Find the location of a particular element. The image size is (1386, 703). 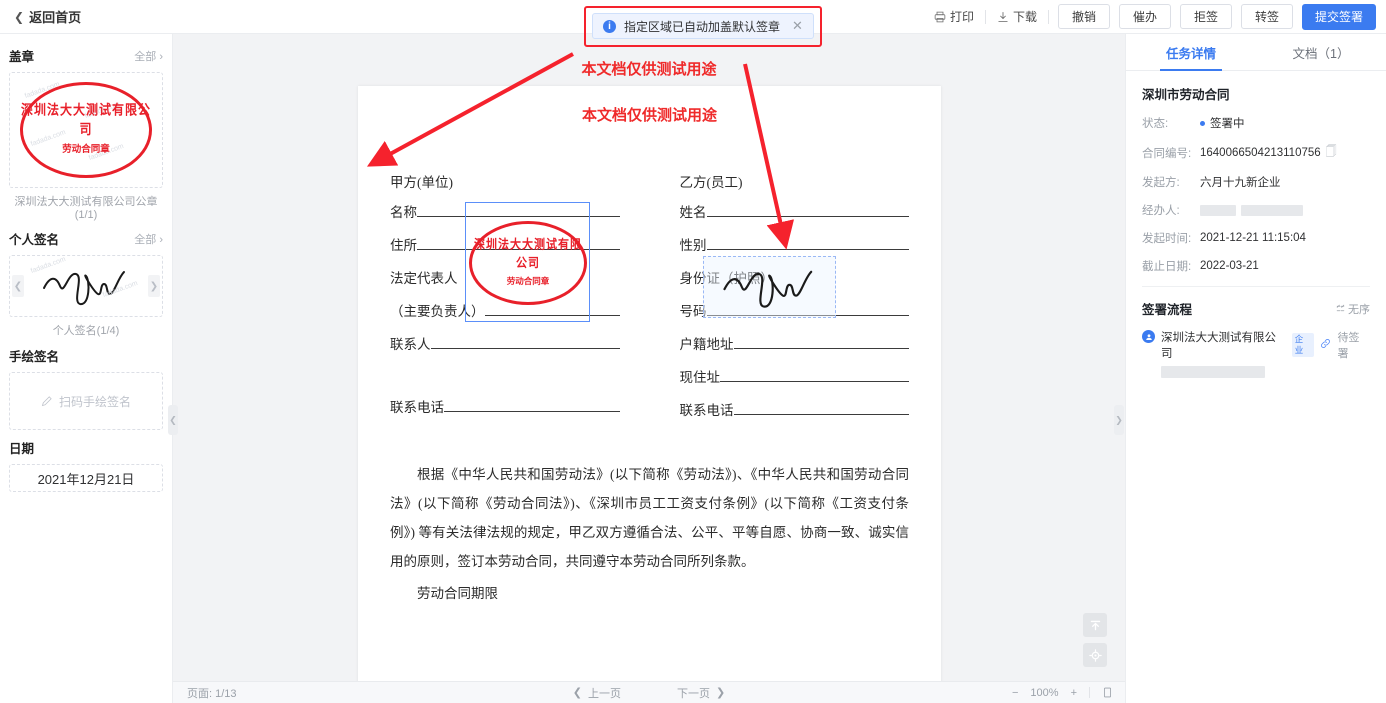

seal-dropzone: 深圳法大大测试有限公司 劳动合同章 is located at coordinates (527, 262).